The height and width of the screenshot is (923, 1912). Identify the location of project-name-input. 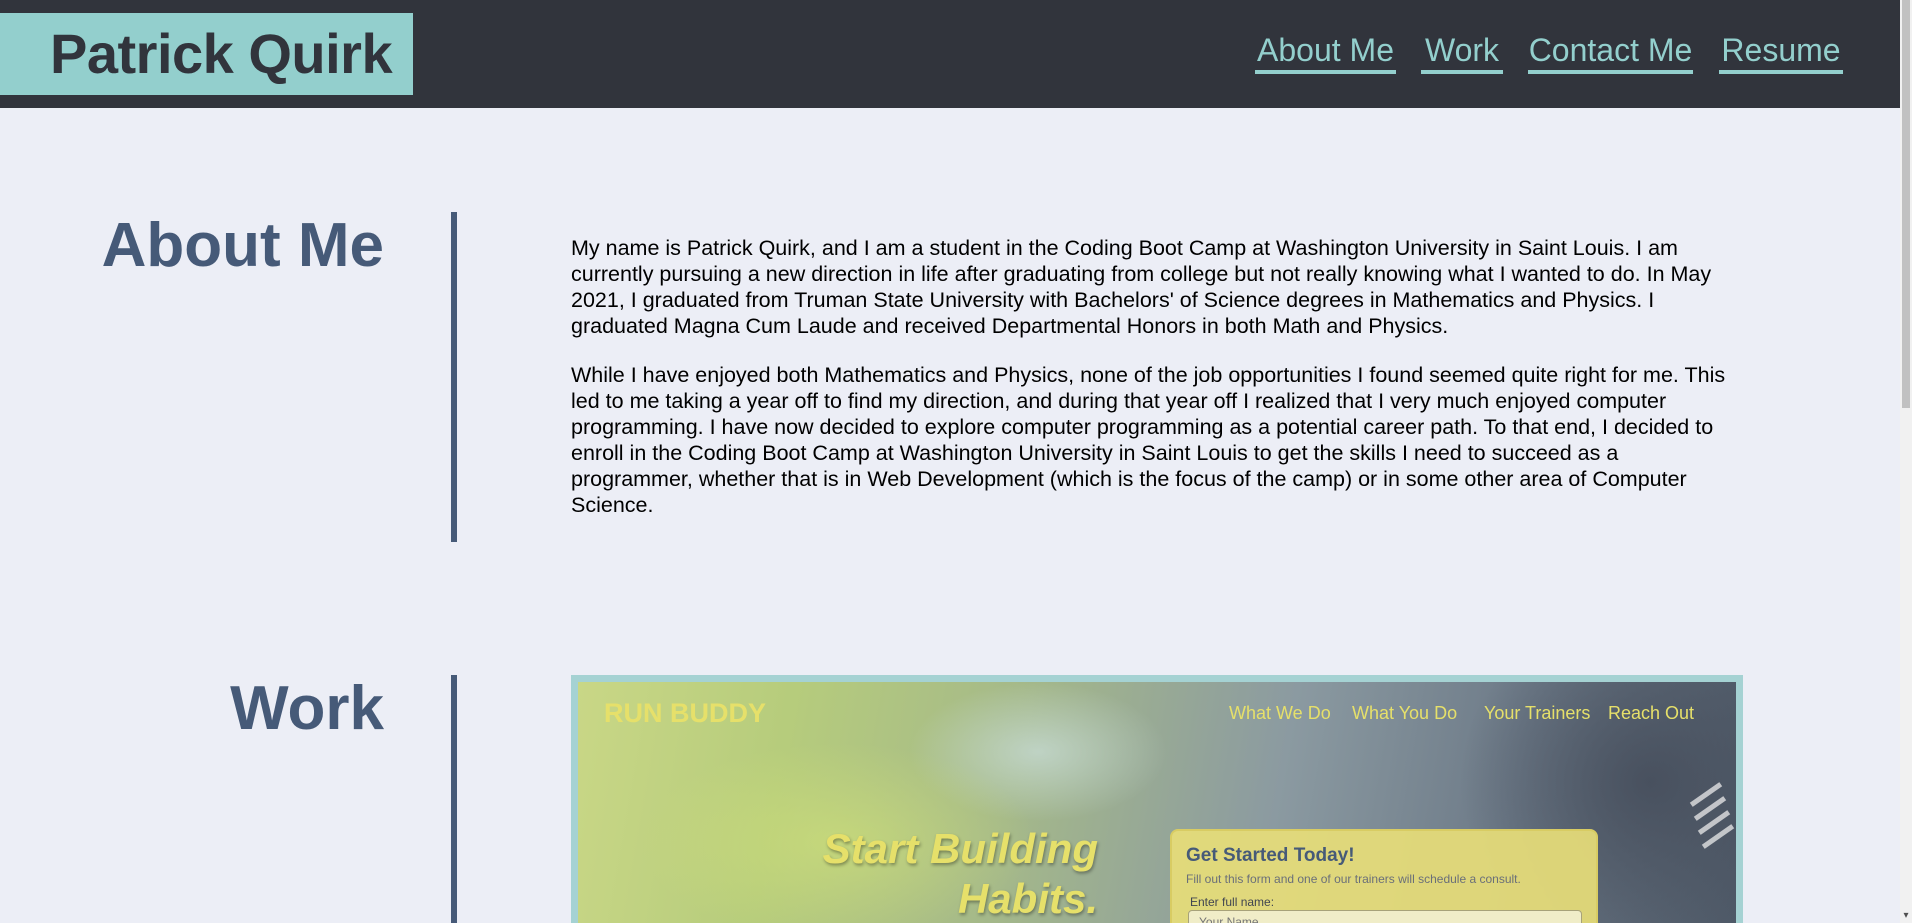
(1385, 916).